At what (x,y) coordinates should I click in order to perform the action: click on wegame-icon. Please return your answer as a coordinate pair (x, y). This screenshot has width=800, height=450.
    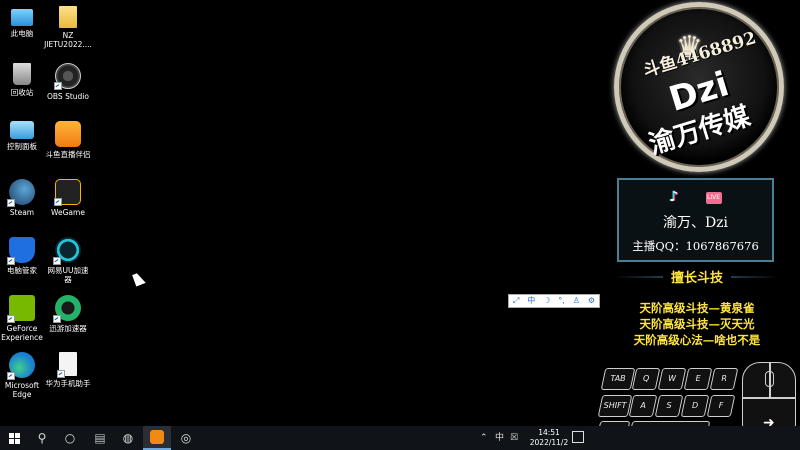
    Looking at the image, I should click on (67, 192).